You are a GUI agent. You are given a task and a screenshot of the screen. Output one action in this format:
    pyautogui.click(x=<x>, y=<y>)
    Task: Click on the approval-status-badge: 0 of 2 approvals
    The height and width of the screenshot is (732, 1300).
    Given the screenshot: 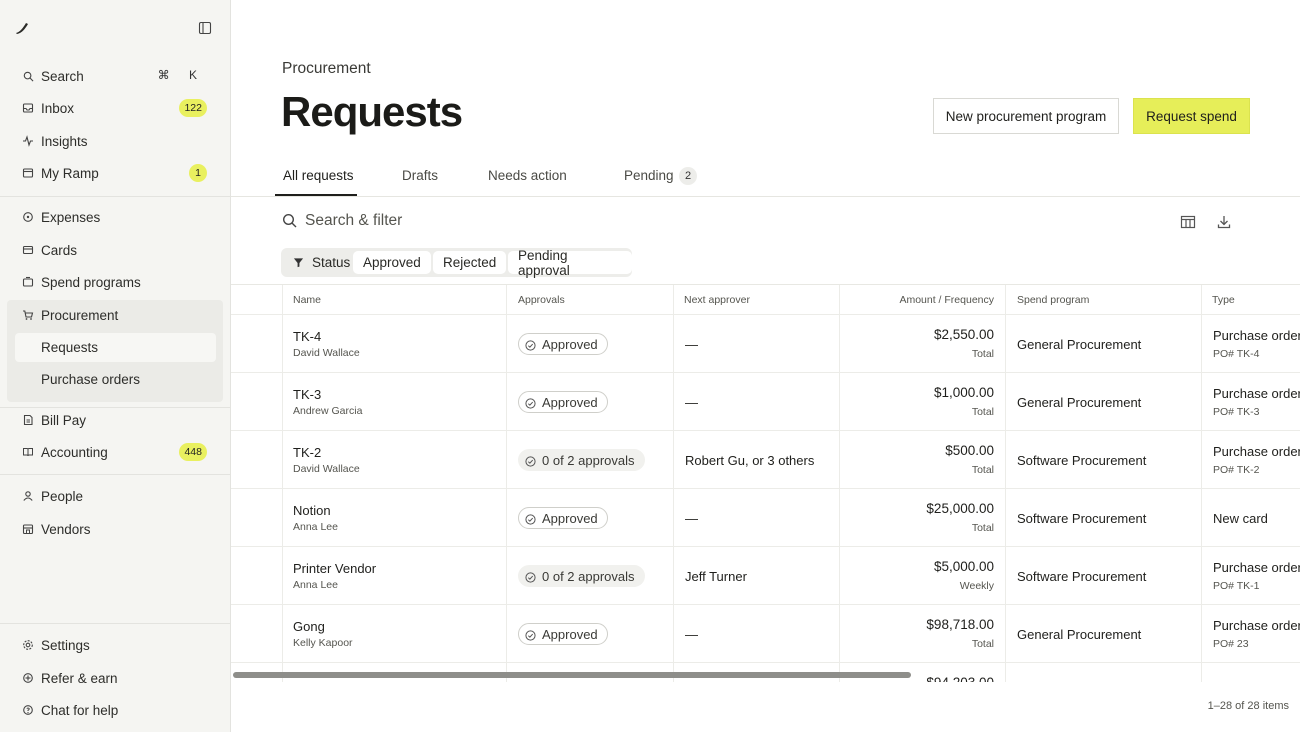 What is the action you would take?
    pyautogui.click(x=581, y=576)
    